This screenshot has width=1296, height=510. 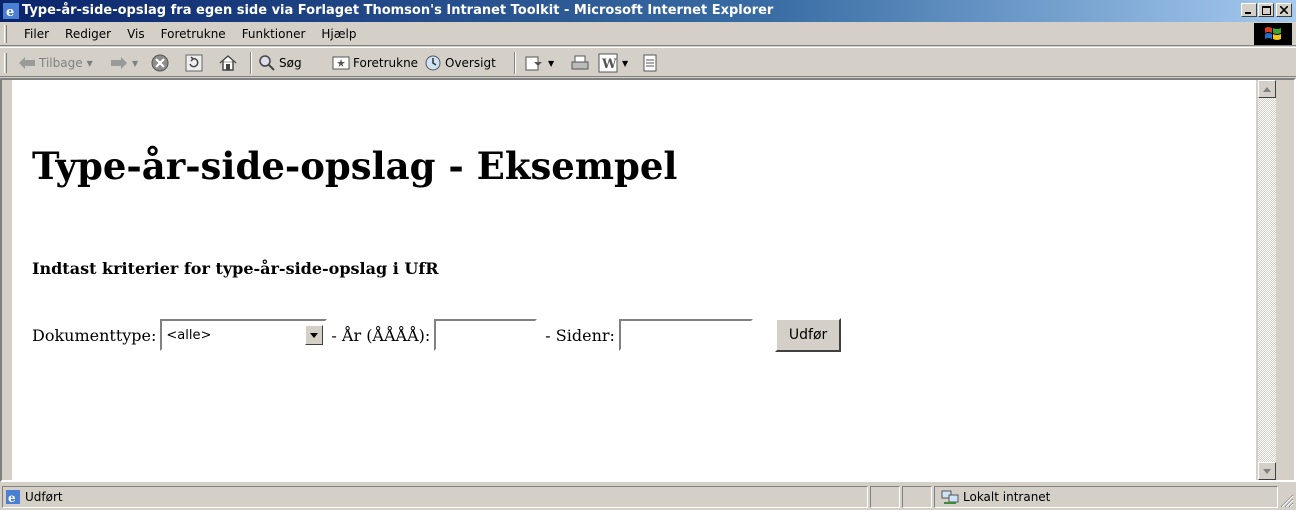 I want to click on page-title: Type-år-side-opslag - Eksempel, so click(x=355, y=166).